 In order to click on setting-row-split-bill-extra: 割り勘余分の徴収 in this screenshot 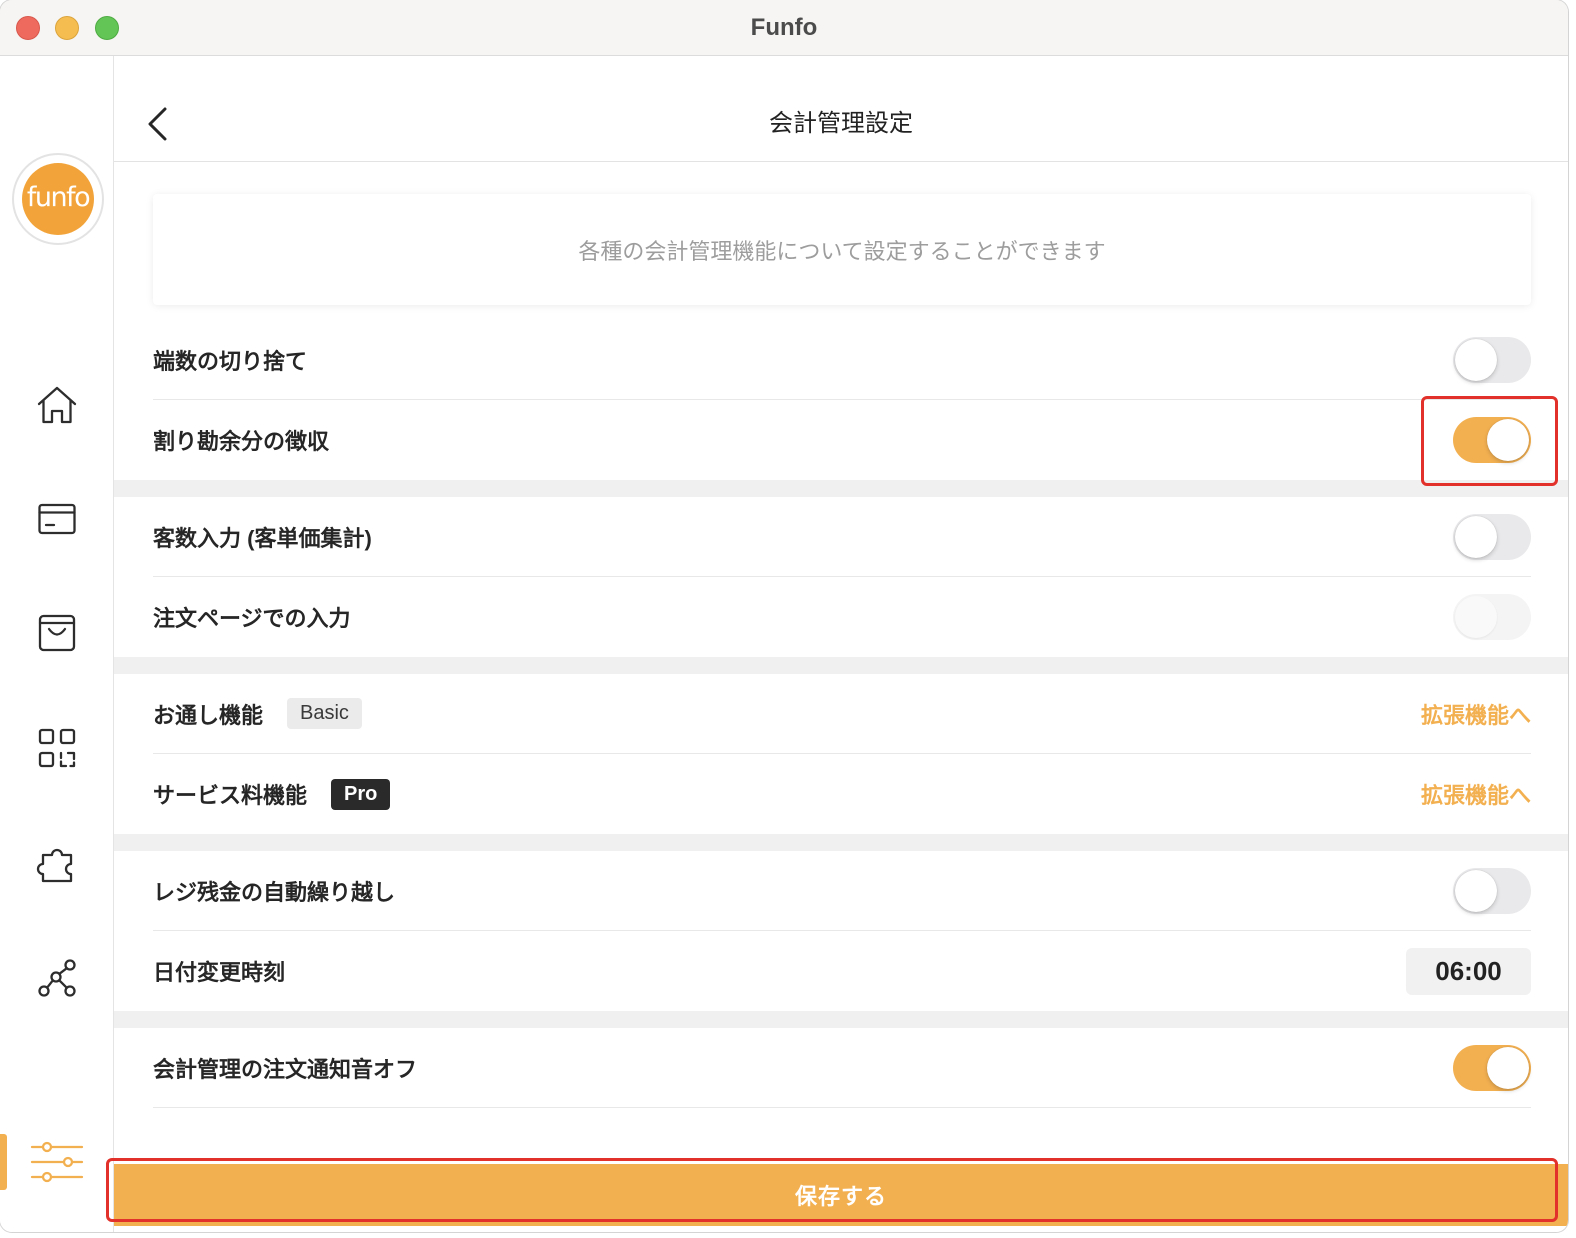, I will do `click(842, 440)`.